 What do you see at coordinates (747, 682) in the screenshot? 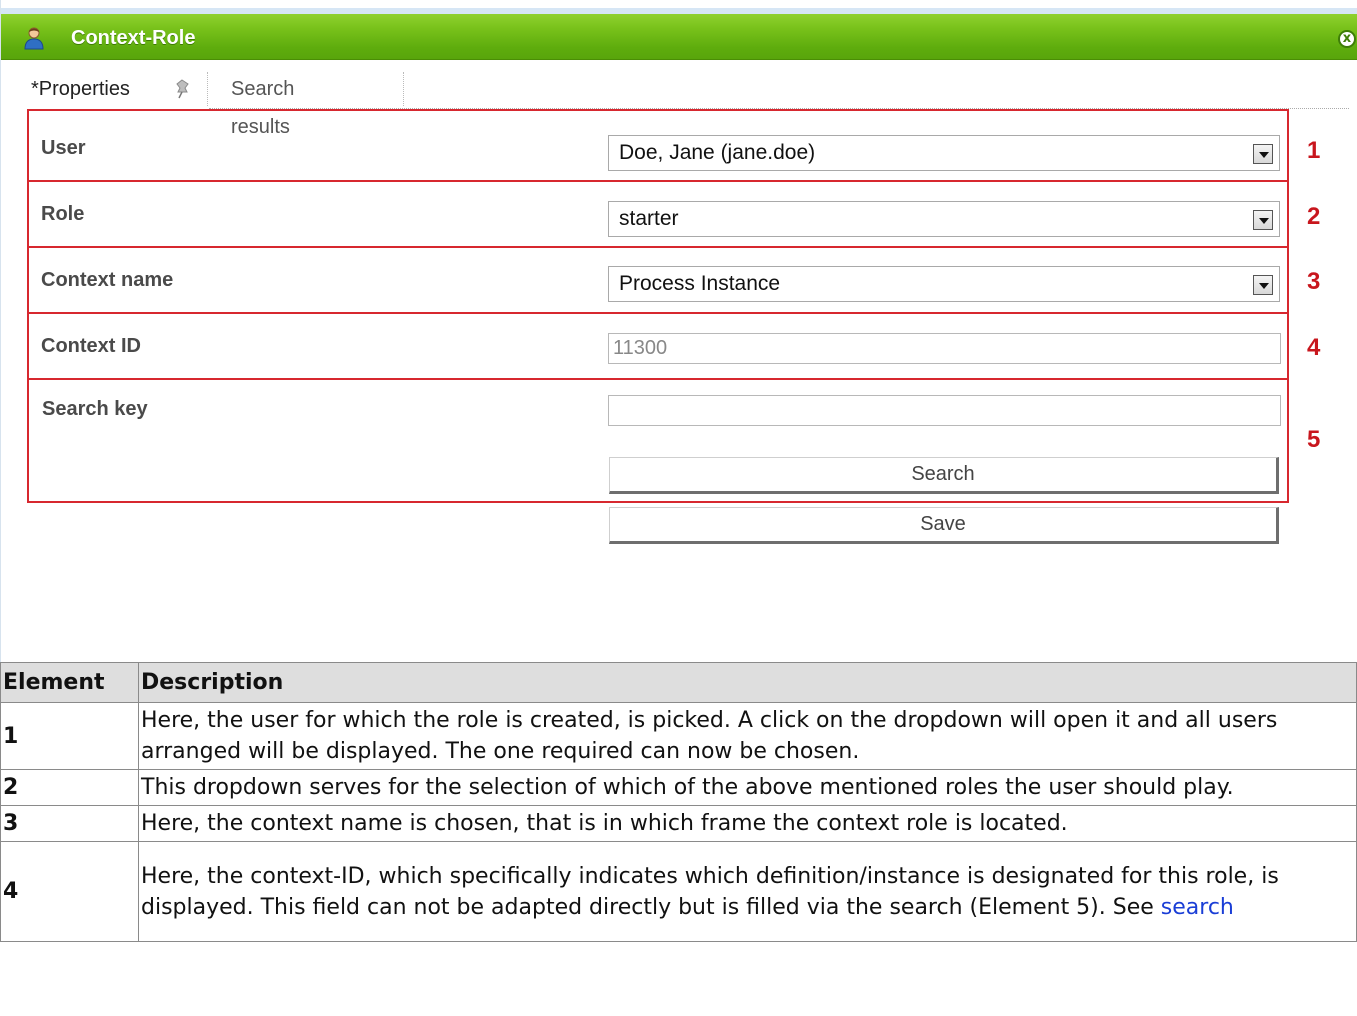
I see `column-header-description: Description` at bounding box center [747, 682].